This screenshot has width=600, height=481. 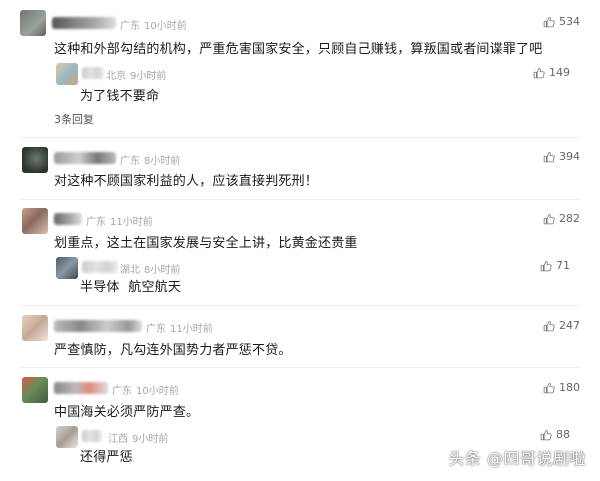 What do you see at coordinates (563, 434) in the screenshot?
I see `like-count: 88` at bounding box center [563, 434].